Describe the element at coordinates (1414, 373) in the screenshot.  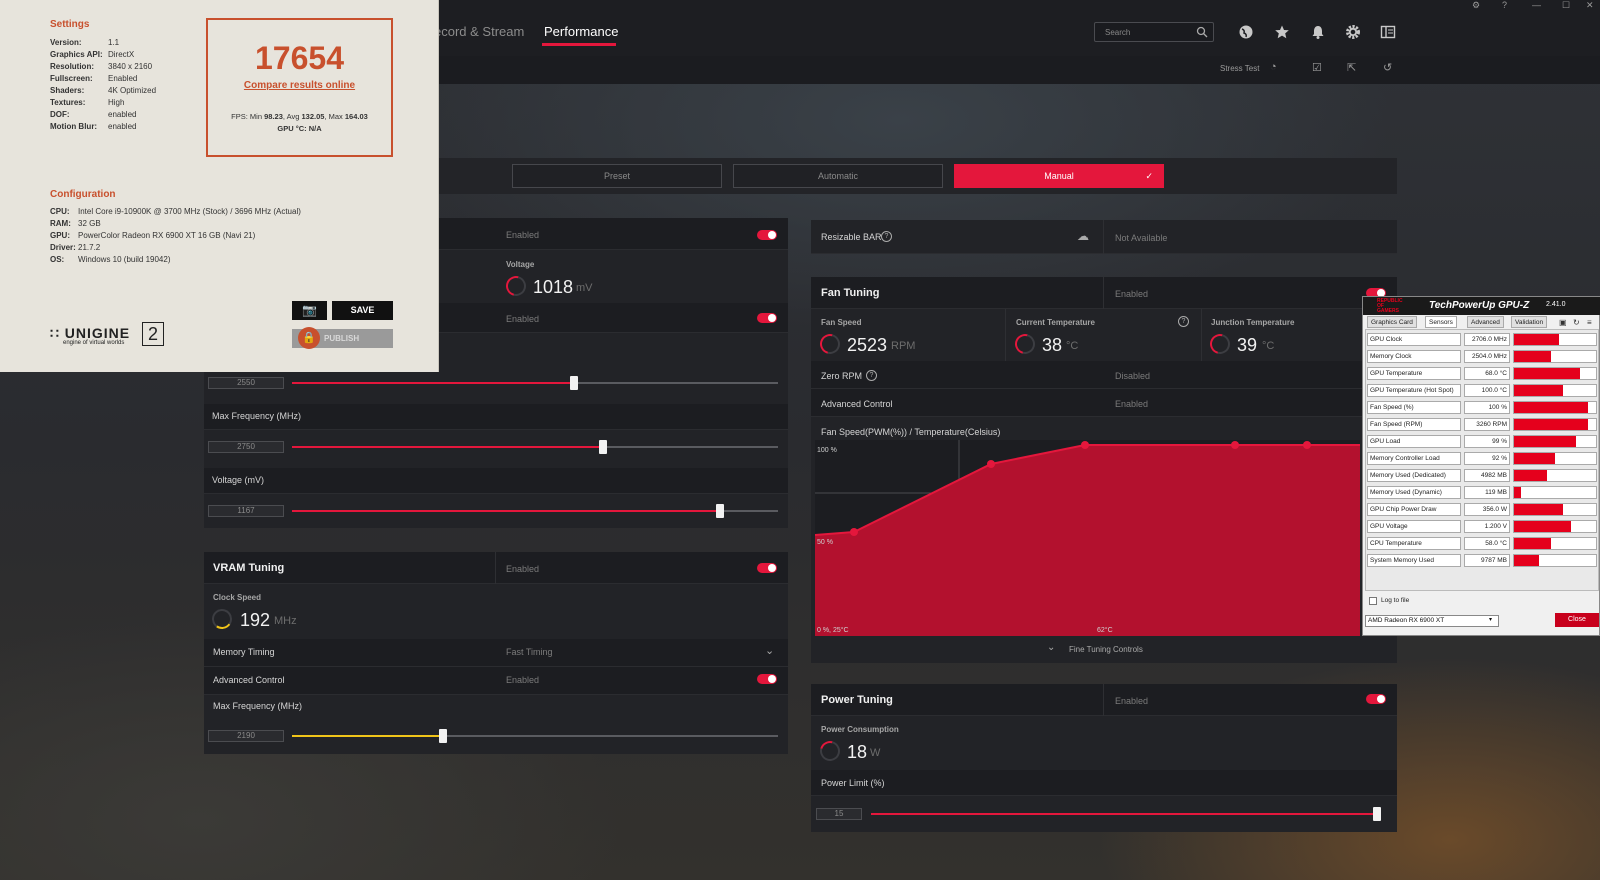
I see `sensor-name: GPU Temperature` at that location.